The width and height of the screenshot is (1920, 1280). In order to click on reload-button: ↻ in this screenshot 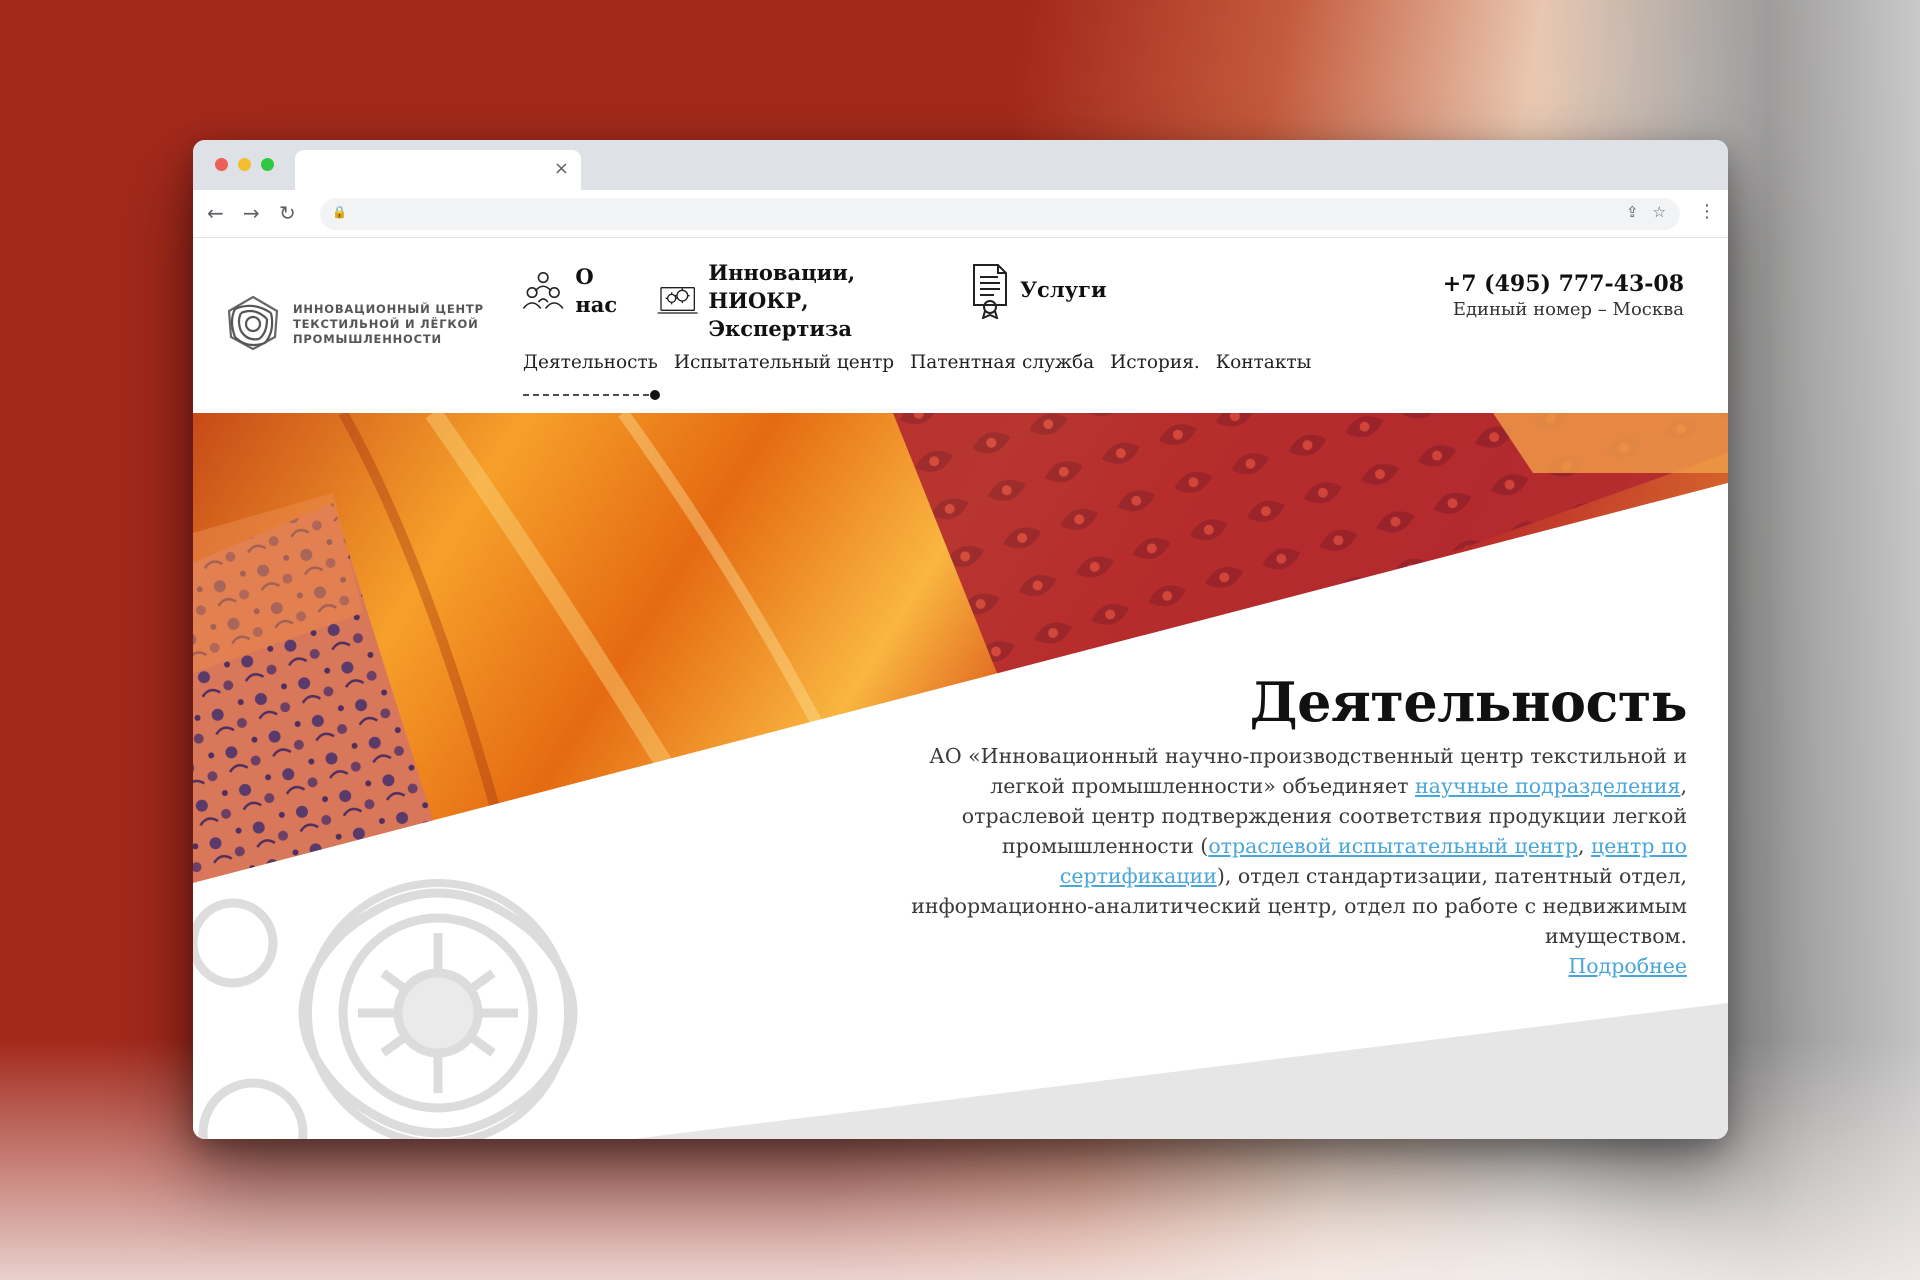, I will do `click(287, 213)`.